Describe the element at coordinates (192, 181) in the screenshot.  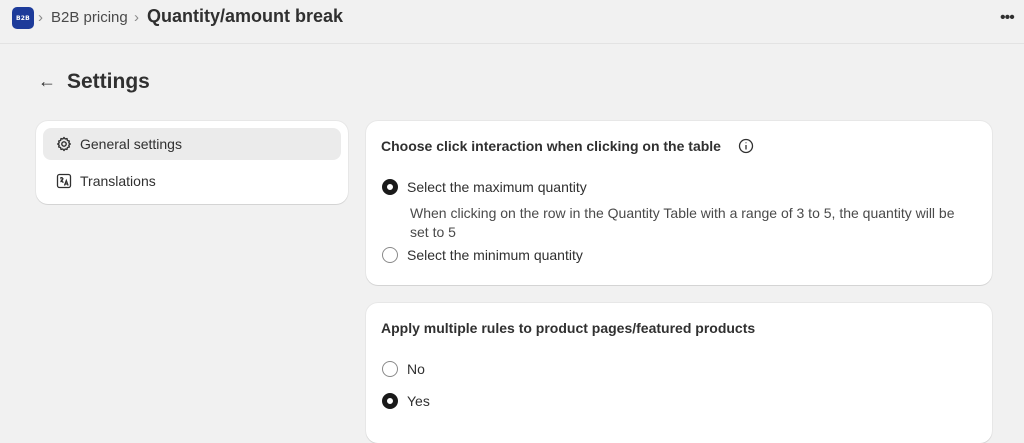
I see `nav-item-translations: Translations` at that location.